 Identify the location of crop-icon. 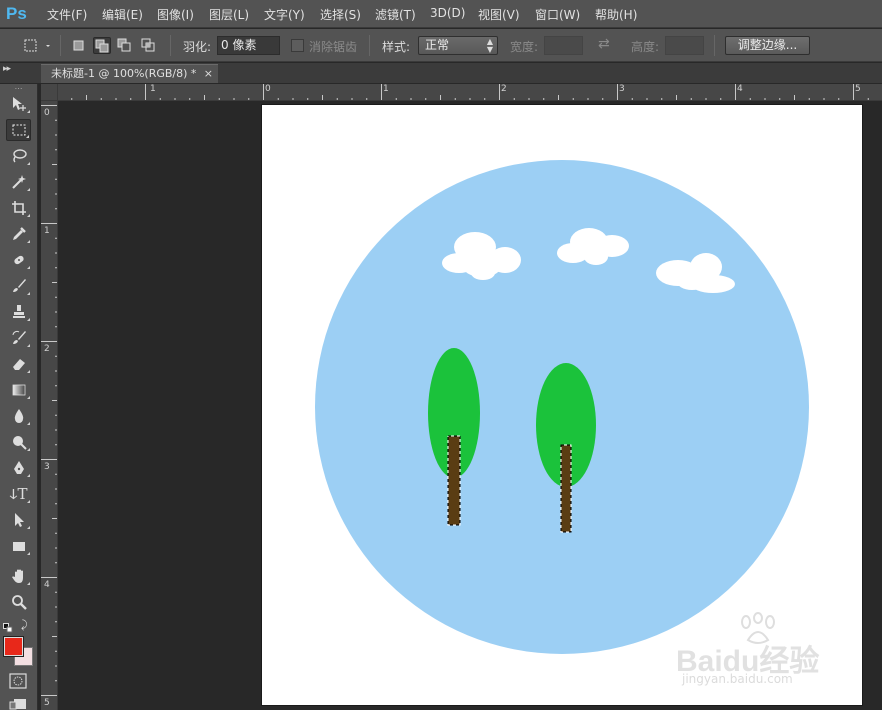
(18, 208).